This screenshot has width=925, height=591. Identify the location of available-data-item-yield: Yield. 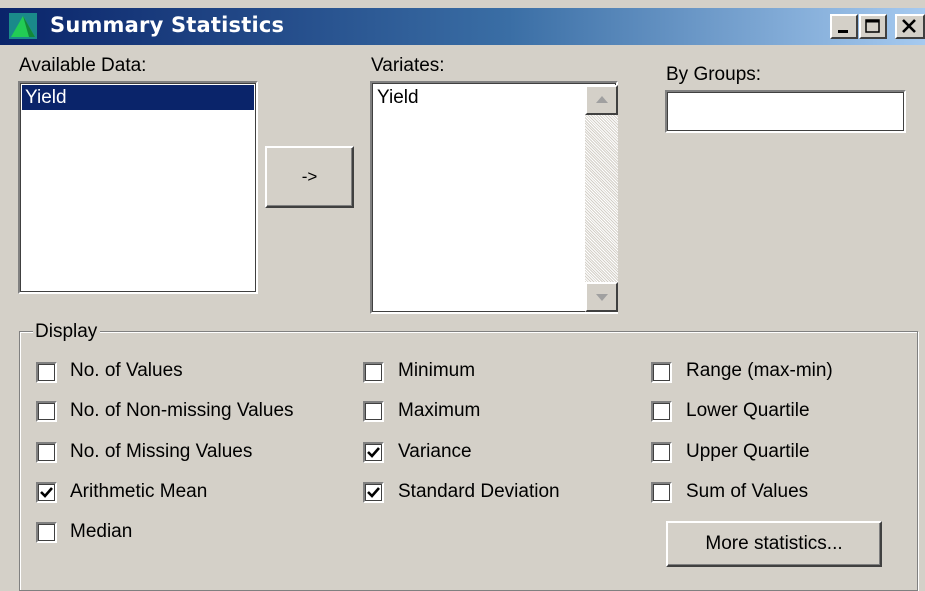
(138, 97).